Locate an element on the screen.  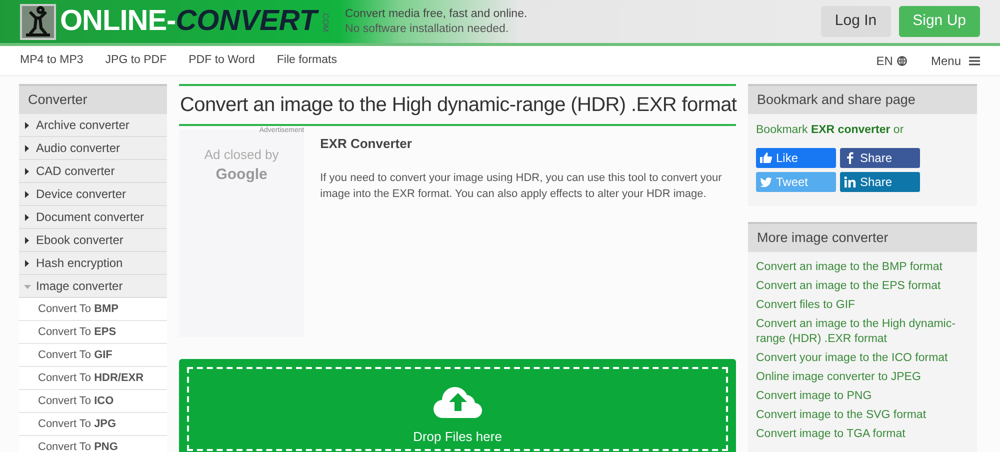
panel-header: More image converter is located at coordinates (862, 237).